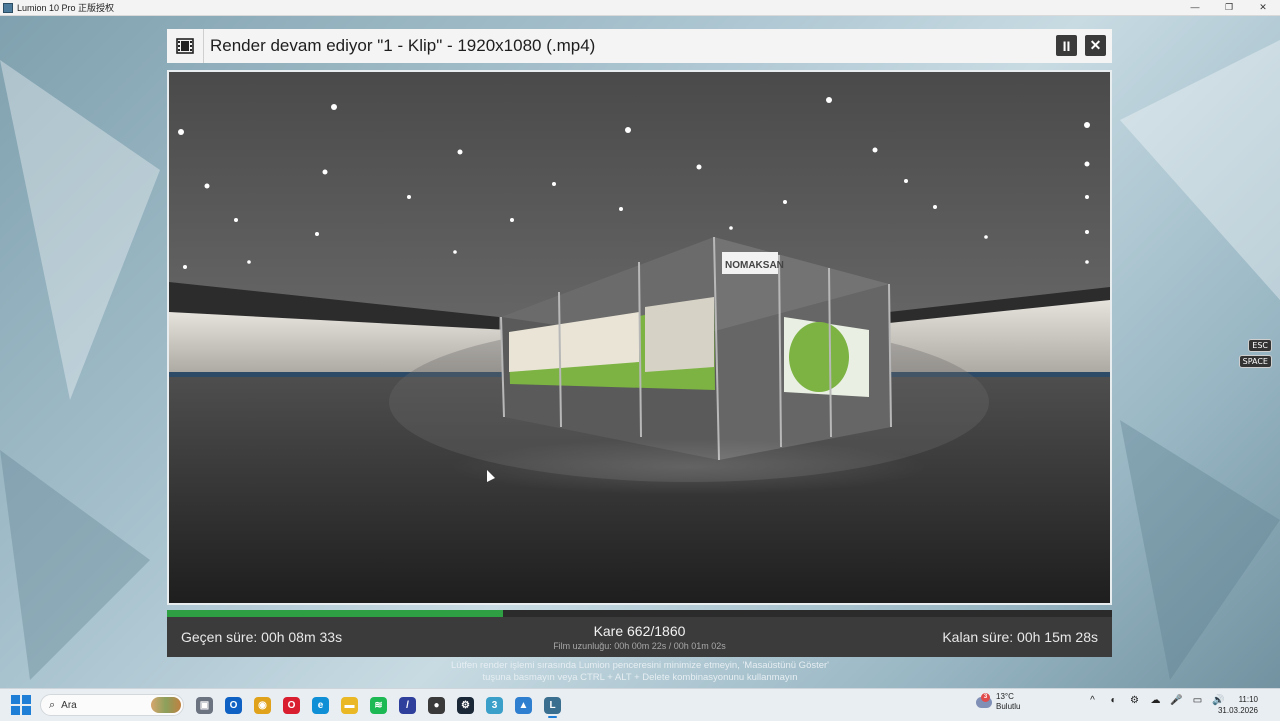 Image resolution: width=1280 pixels, height=721 pixels. I want to click on window-titlebar: Lumion 10 Pro 正版授权 — ❐ ✕, so click(640, 8).